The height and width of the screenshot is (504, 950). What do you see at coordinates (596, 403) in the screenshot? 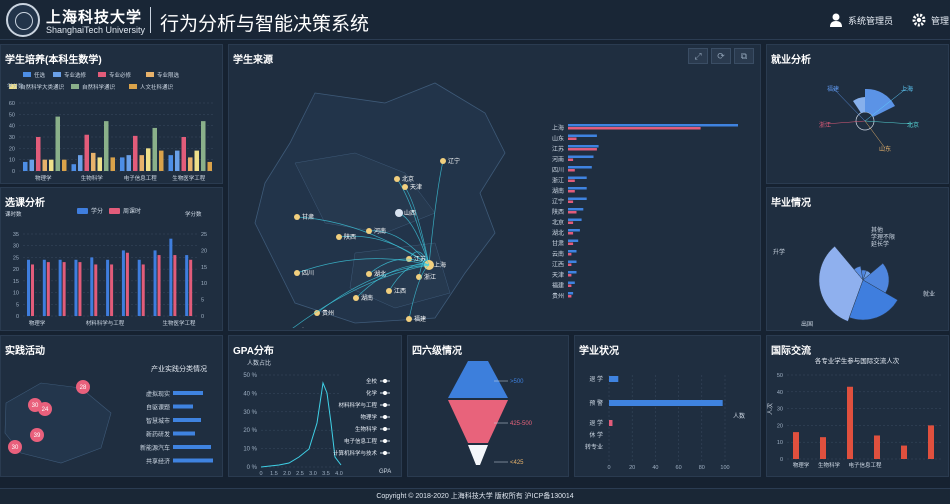
I see `academic-category: 预 警` at bounding box center [596, 403].